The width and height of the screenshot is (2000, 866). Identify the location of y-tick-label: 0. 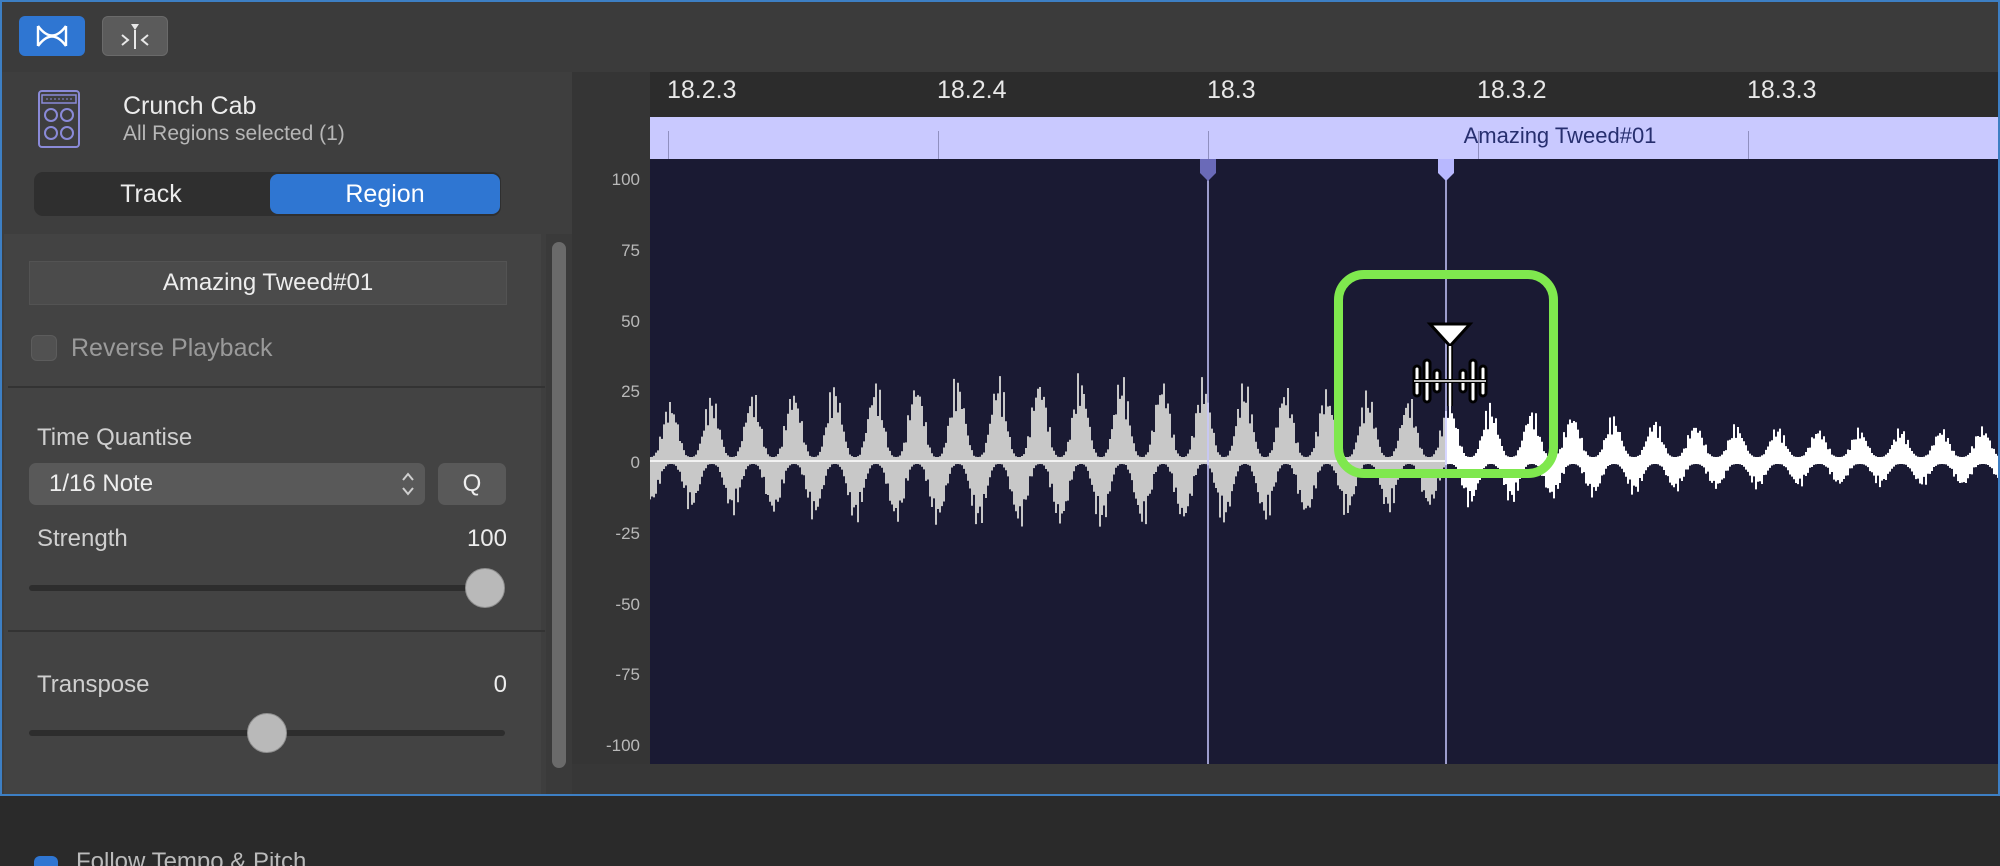
(635, 462).